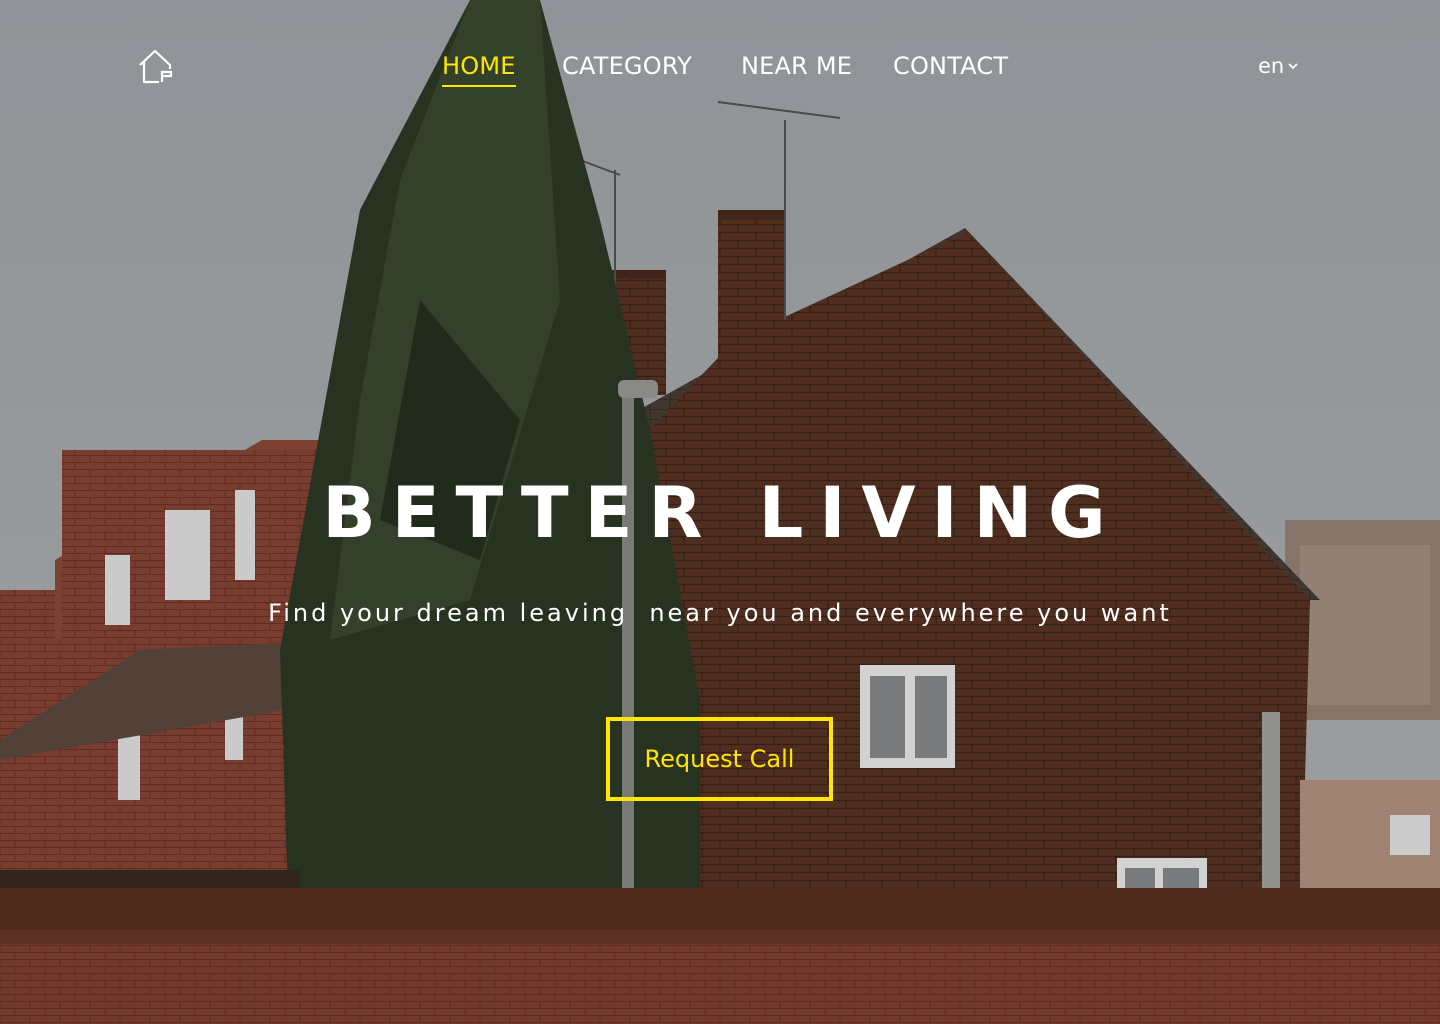  Describe the element at coordinates (720, 68) in the screenshot. I see `main-nav: HOME CATEGORY NEAR ME CONTACT` at that location.